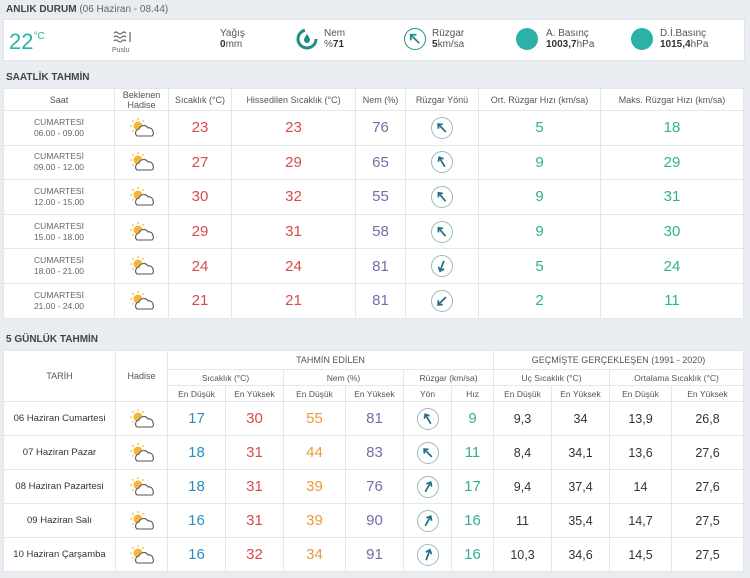  What do you see at coordinates (472, 486) in the screenshot?
I see `wind-speed-cell: 17` at bounding box center [472, 486].